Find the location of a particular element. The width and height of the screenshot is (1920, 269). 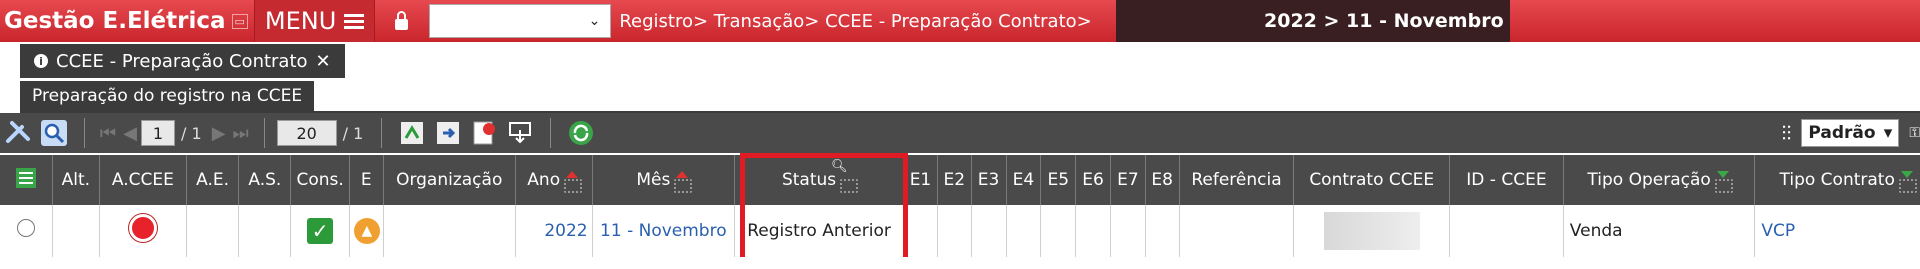

col-mes-label: Mês is located at coordinates (653, 180).